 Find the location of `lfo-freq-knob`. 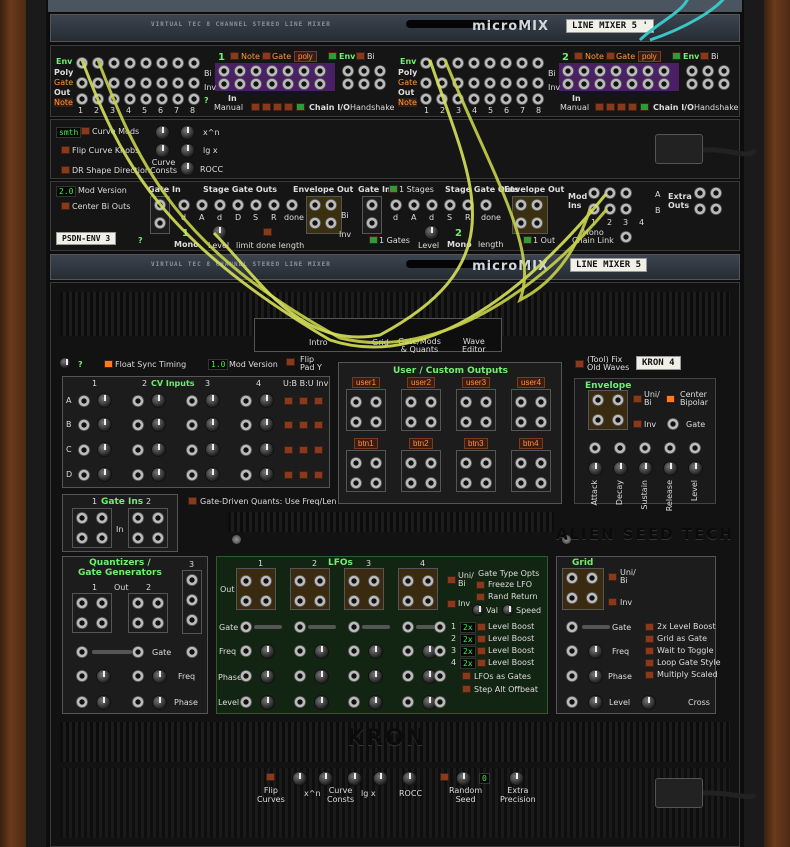

lfo-freq-knob is located at coordinates (267, 651).